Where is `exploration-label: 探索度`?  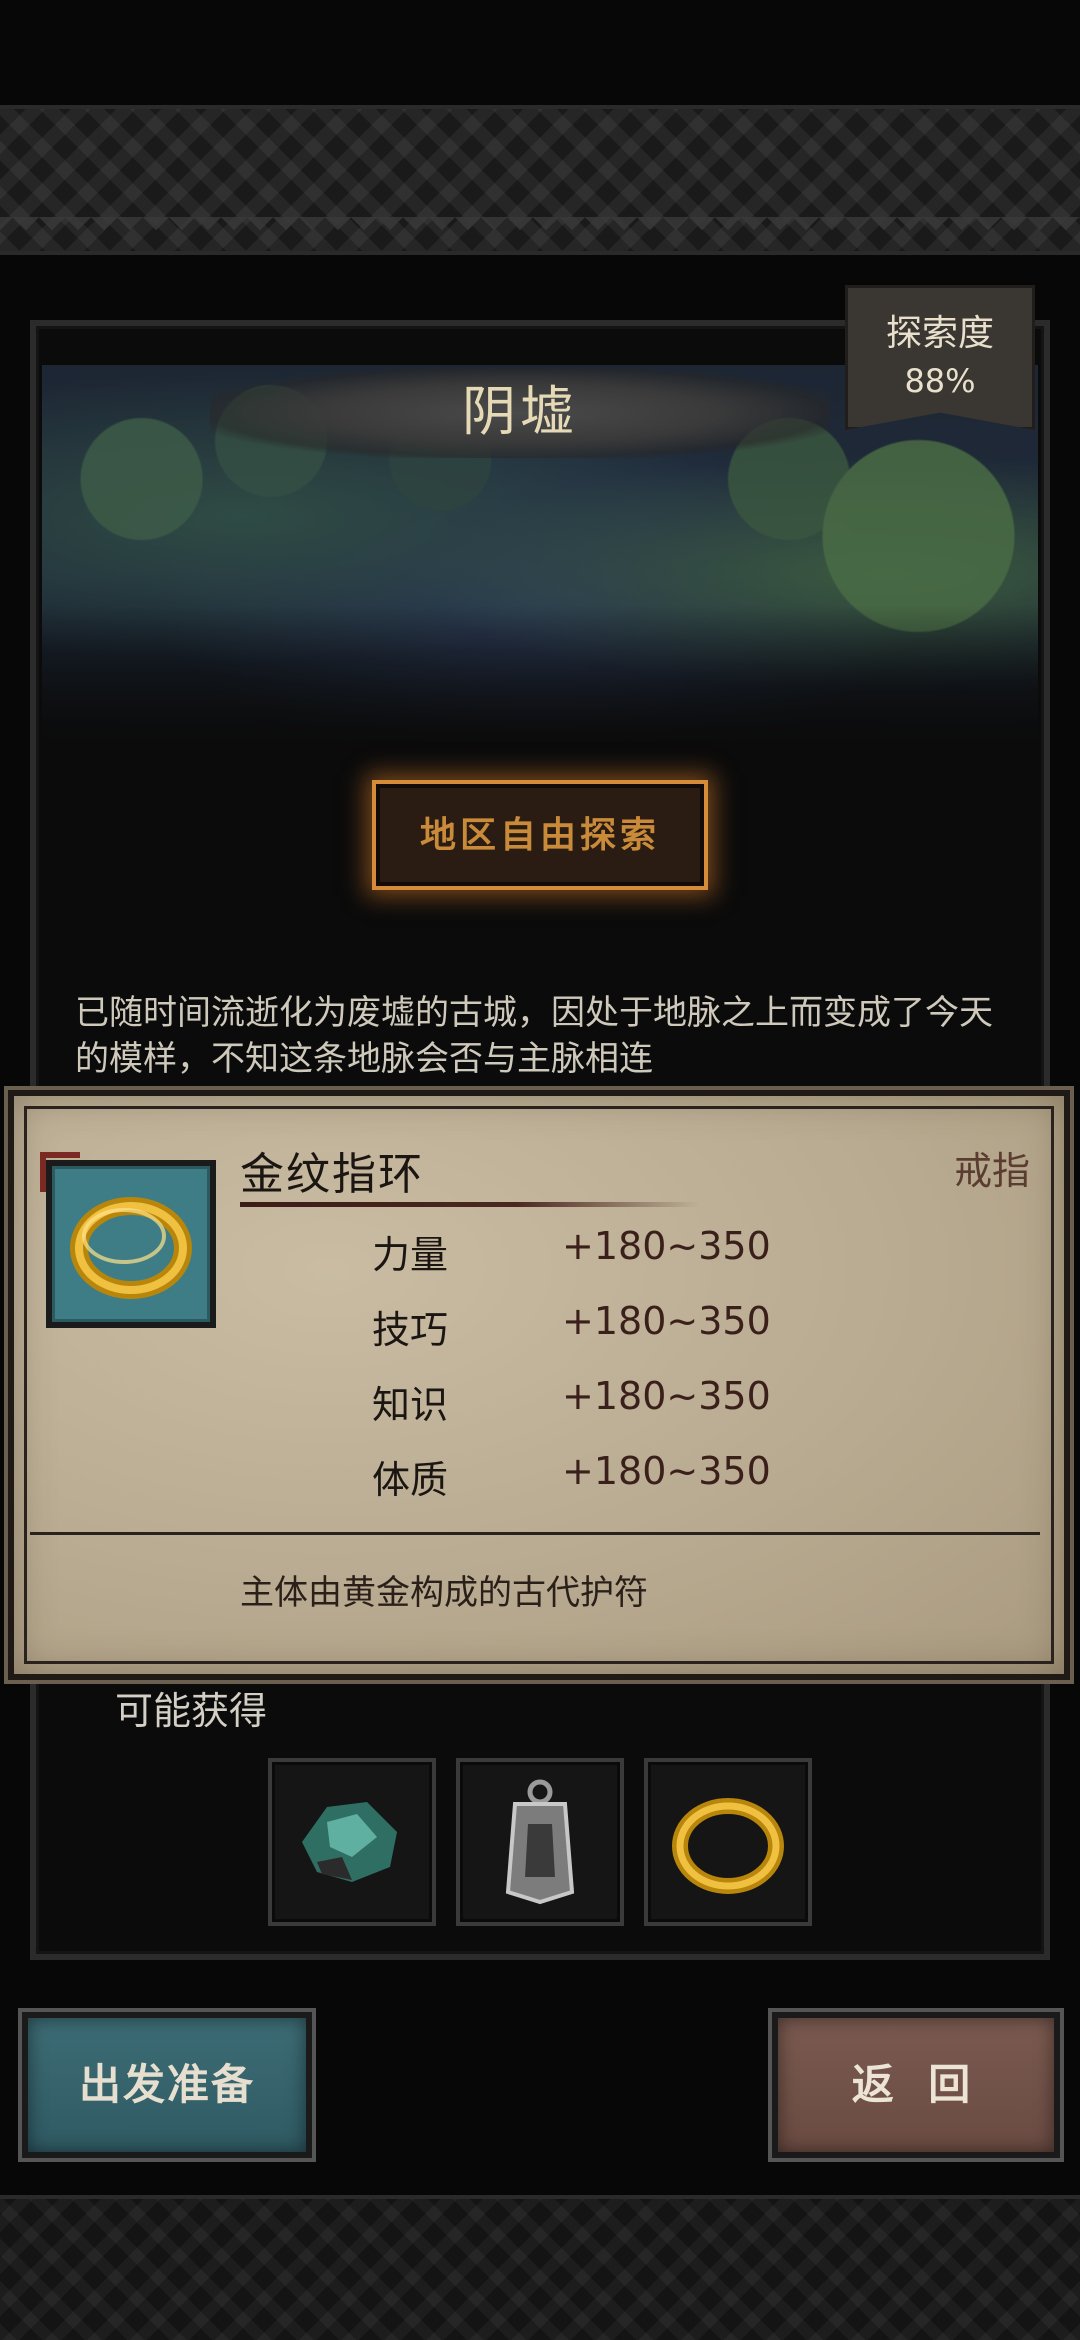 exploration-label: 探索度 is located at coordinates (939, 333).